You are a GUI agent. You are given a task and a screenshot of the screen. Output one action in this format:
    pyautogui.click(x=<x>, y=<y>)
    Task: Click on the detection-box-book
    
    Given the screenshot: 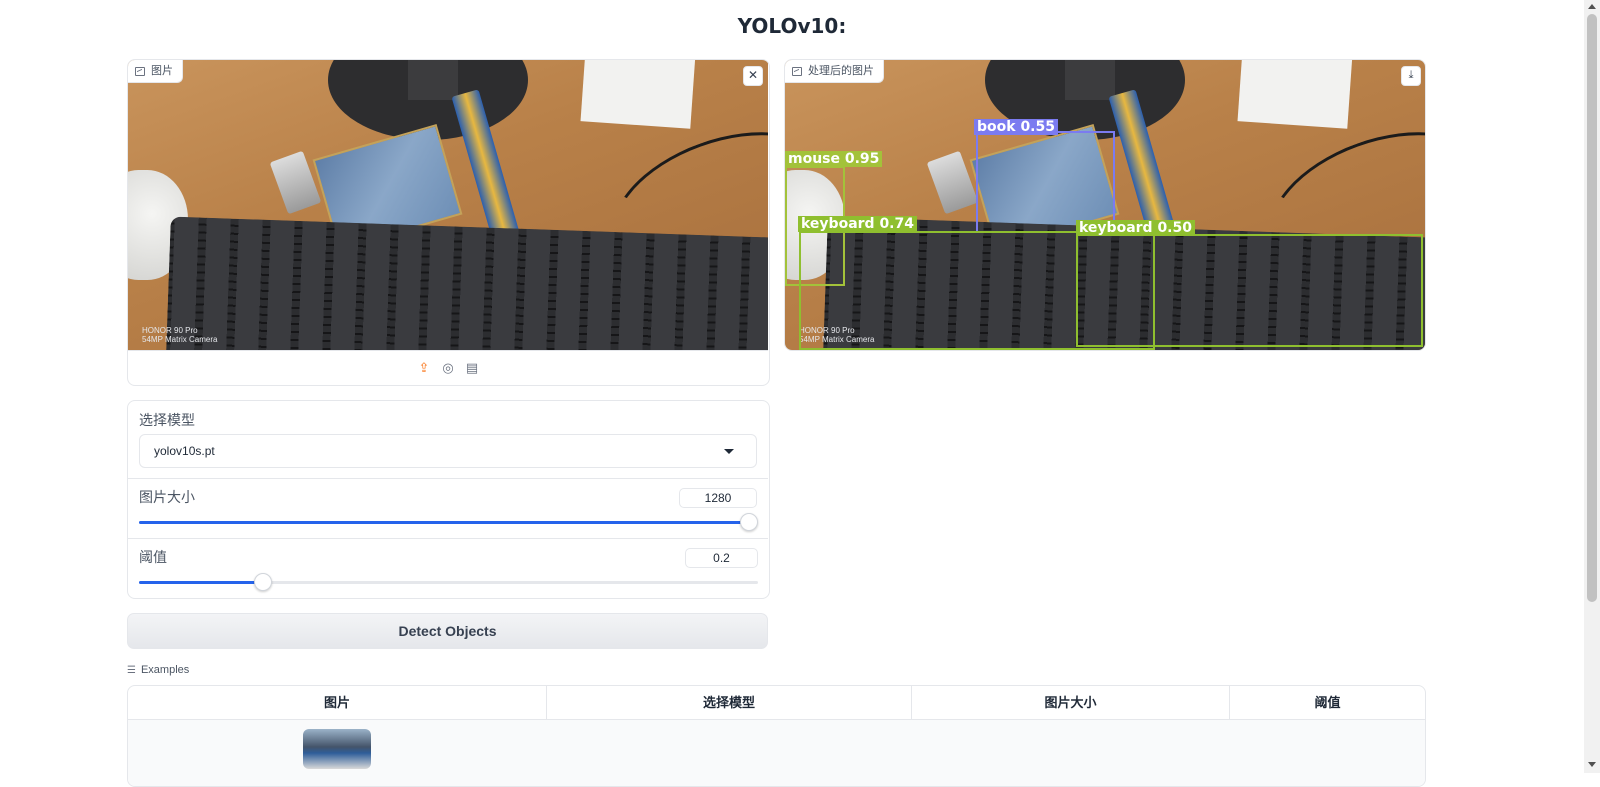 What is the action you would take?
    pyautogui.click(x=1045, y=182)
    